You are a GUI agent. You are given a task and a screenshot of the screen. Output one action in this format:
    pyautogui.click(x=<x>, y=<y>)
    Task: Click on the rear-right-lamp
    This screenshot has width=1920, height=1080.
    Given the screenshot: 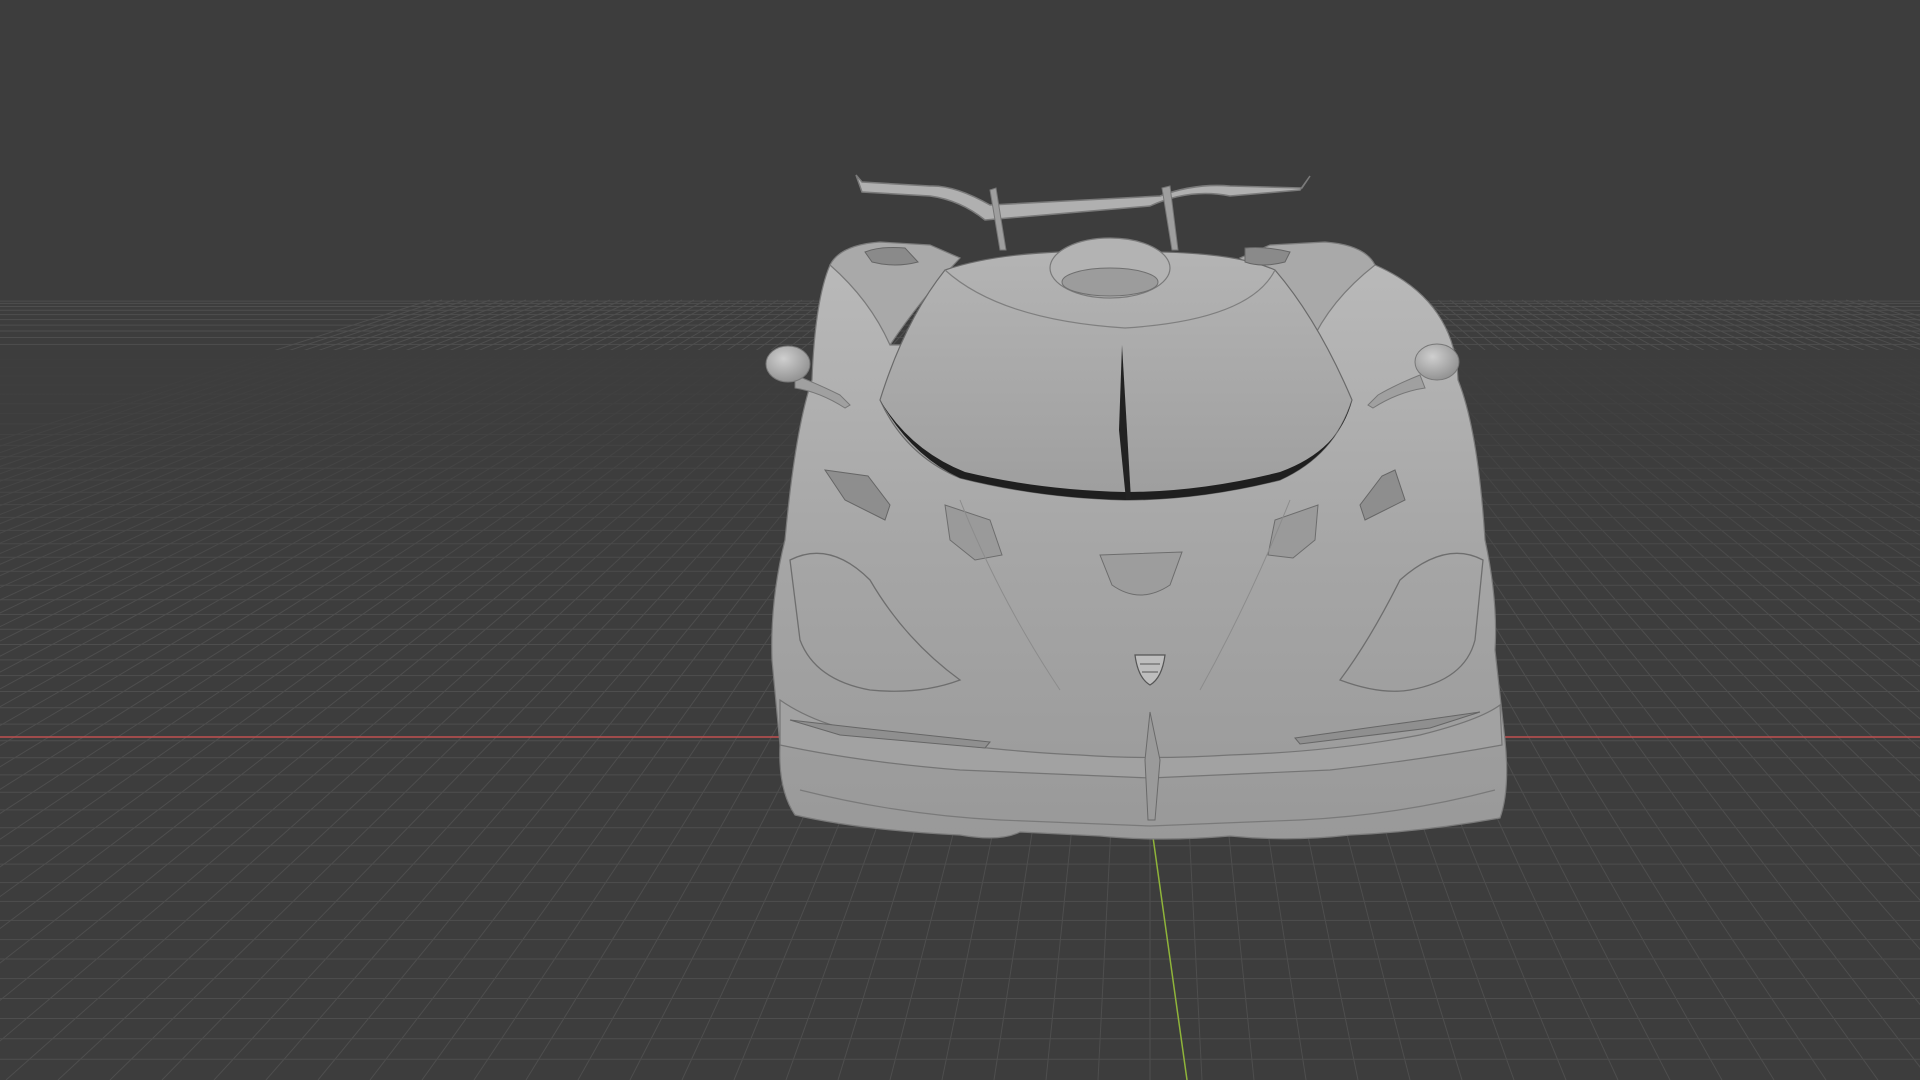 What is the action you would take?
    pyautogui.click(x=1267, y=256)
    